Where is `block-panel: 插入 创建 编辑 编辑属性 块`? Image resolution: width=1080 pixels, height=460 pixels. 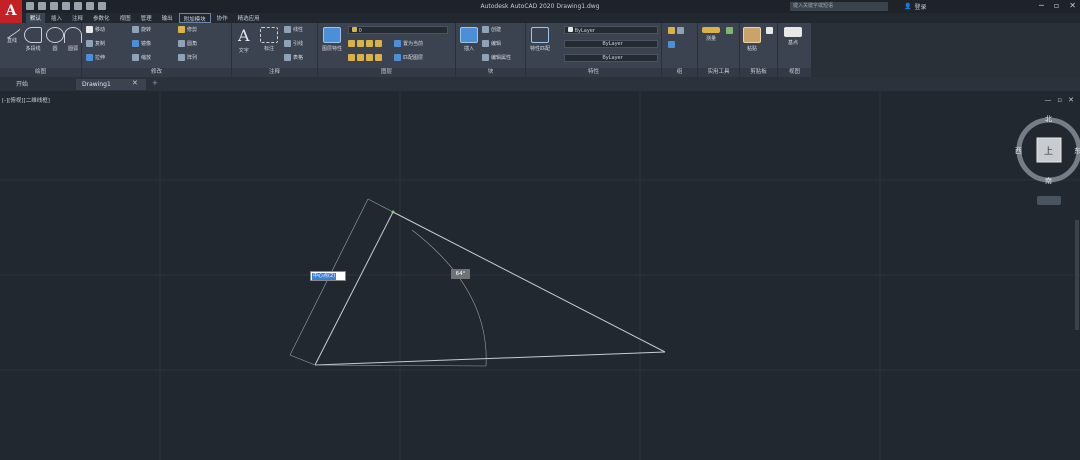
block-panel: 插入 创建 编辑 编辑属性 块 is located at coordinates (491, 50).